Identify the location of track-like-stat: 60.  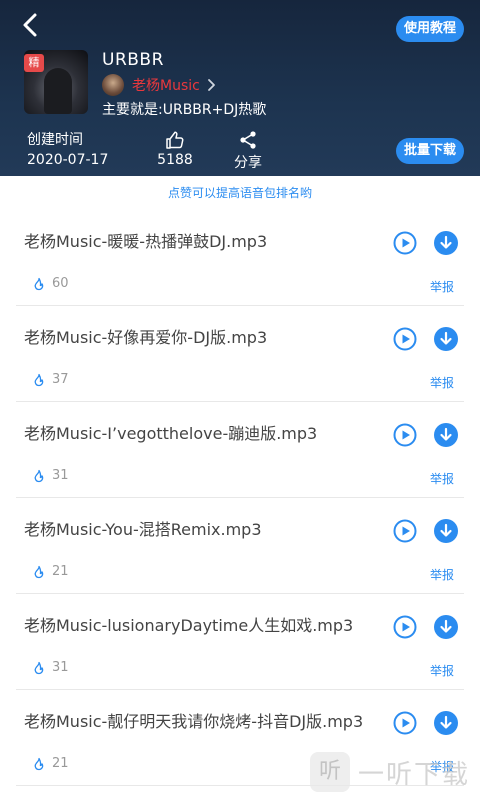
(50, 283).